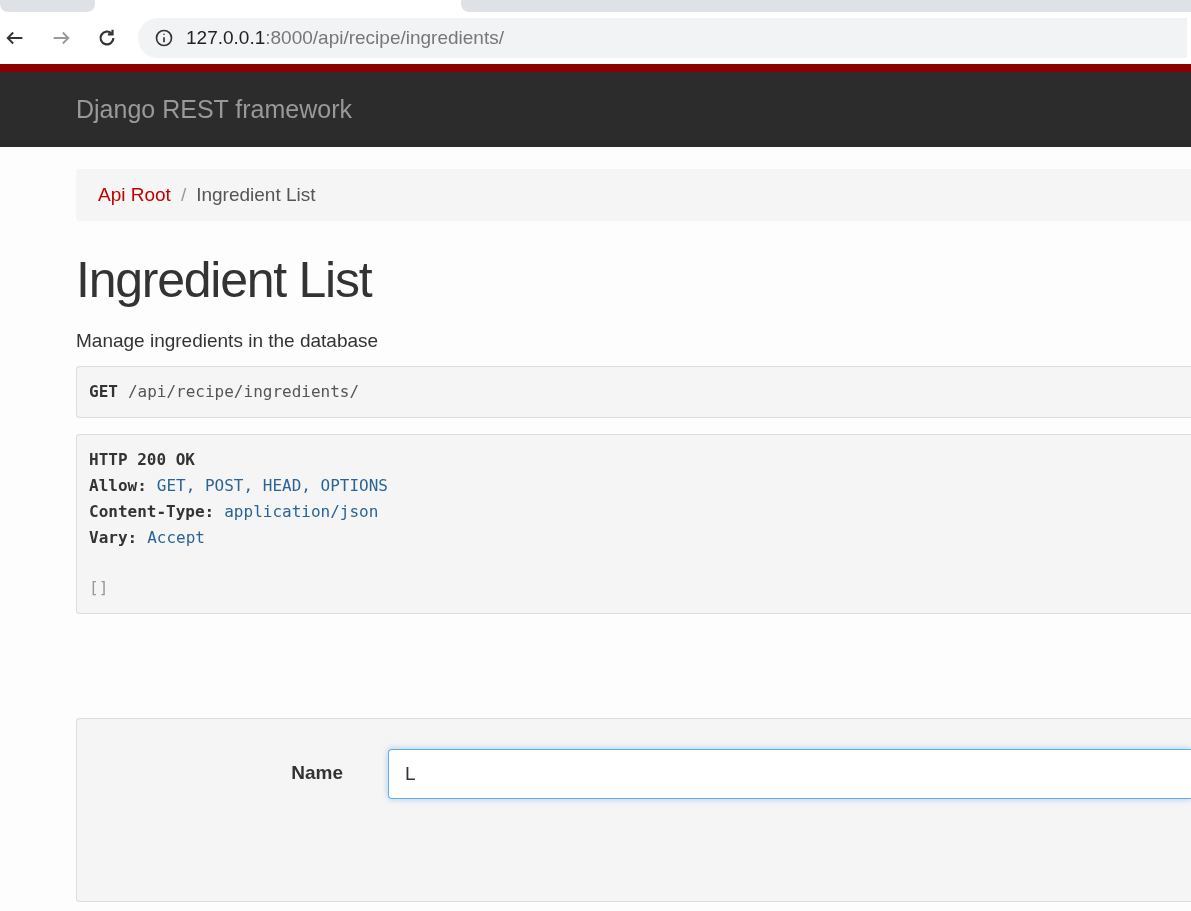 This screenshot has width=1191, height=911. What do you see at coordinates (345, 37) in the screenshot?
I see `url-text: 127.0.0.1:8000/api/recipe/ingredients/` at bounding box center [345, 37].